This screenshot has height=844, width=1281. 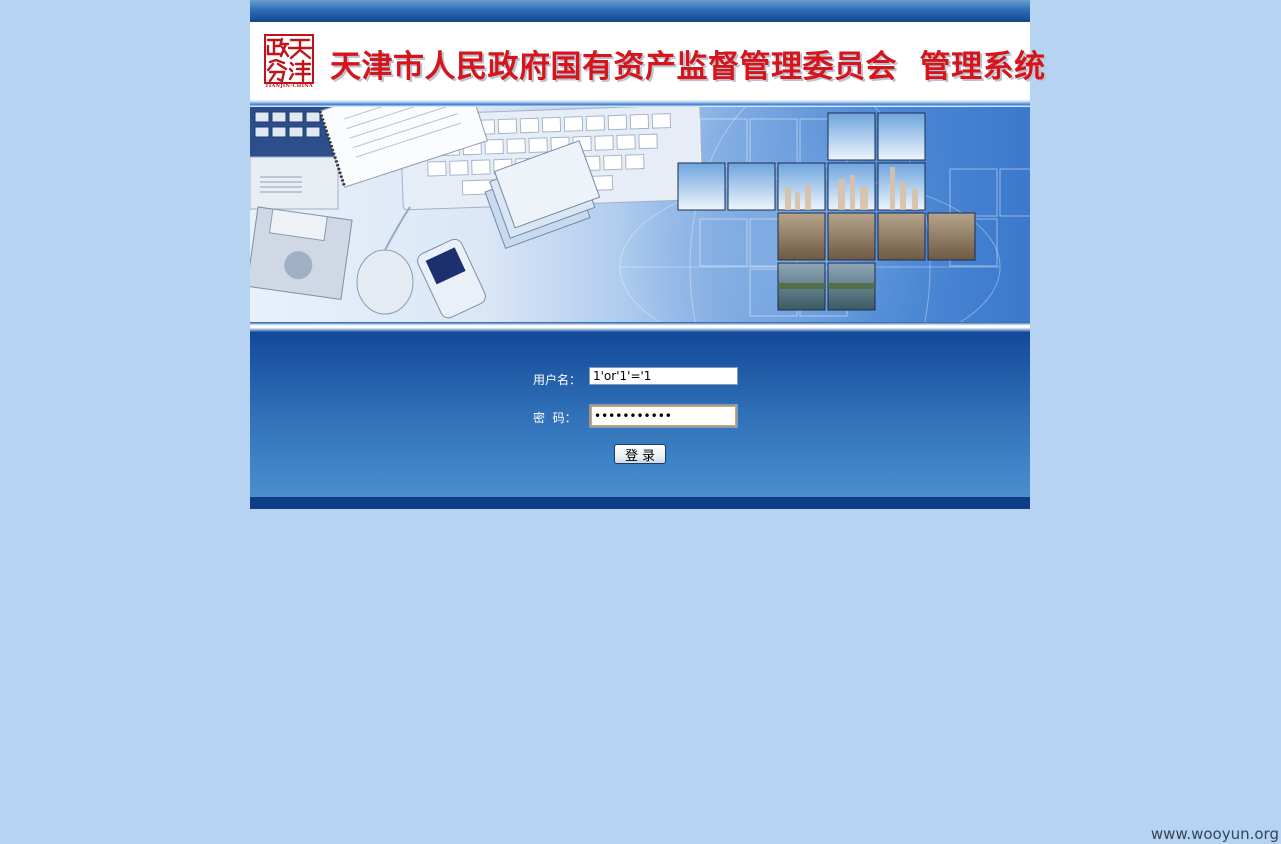 What do you see at coordinates (663, 376) in the screenshot?
I see `username-input` at bounding box center [663, 376].